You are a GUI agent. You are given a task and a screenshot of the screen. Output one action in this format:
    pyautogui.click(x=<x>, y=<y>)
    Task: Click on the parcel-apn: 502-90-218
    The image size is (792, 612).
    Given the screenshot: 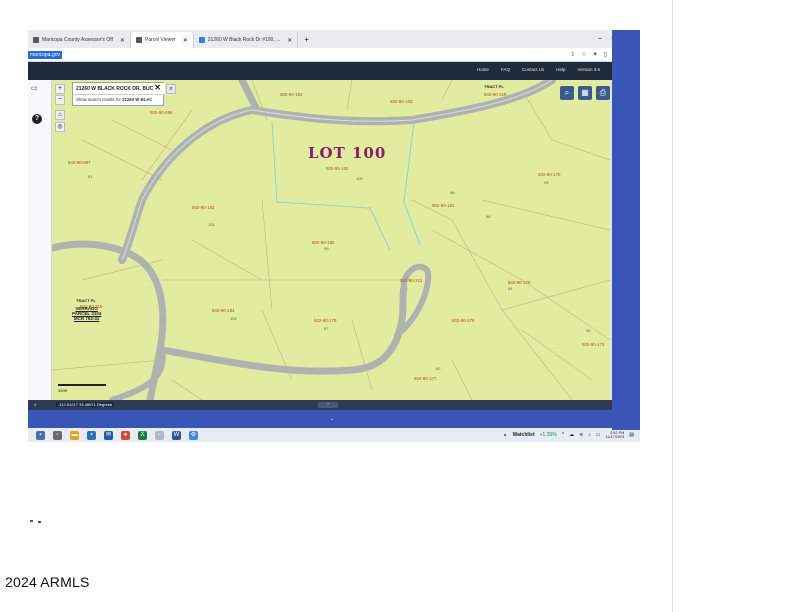 What is the action you would take?
    pyautogui.click(x=495, y=94)
    